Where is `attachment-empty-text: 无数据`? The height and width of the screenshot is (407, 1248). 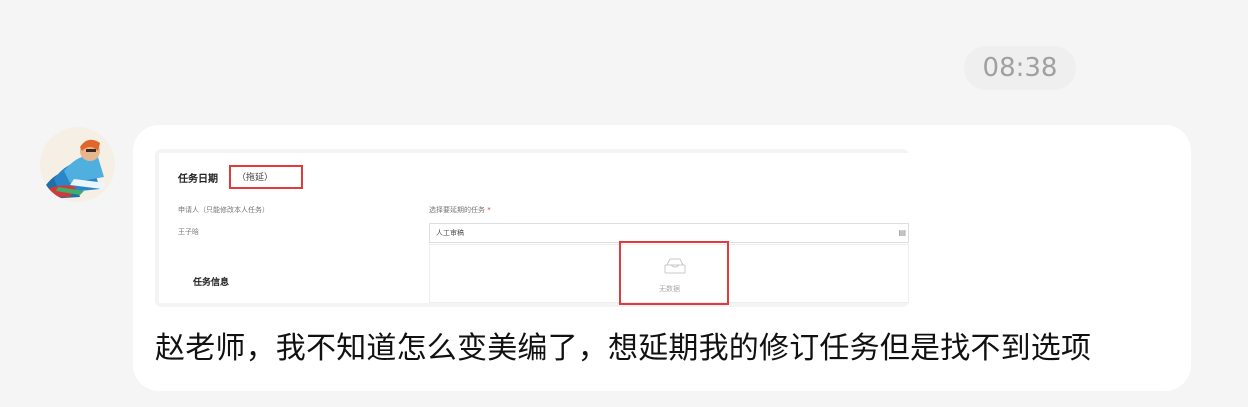 attachment-empty-text: 无数据 is located at coordinates (669, 289).